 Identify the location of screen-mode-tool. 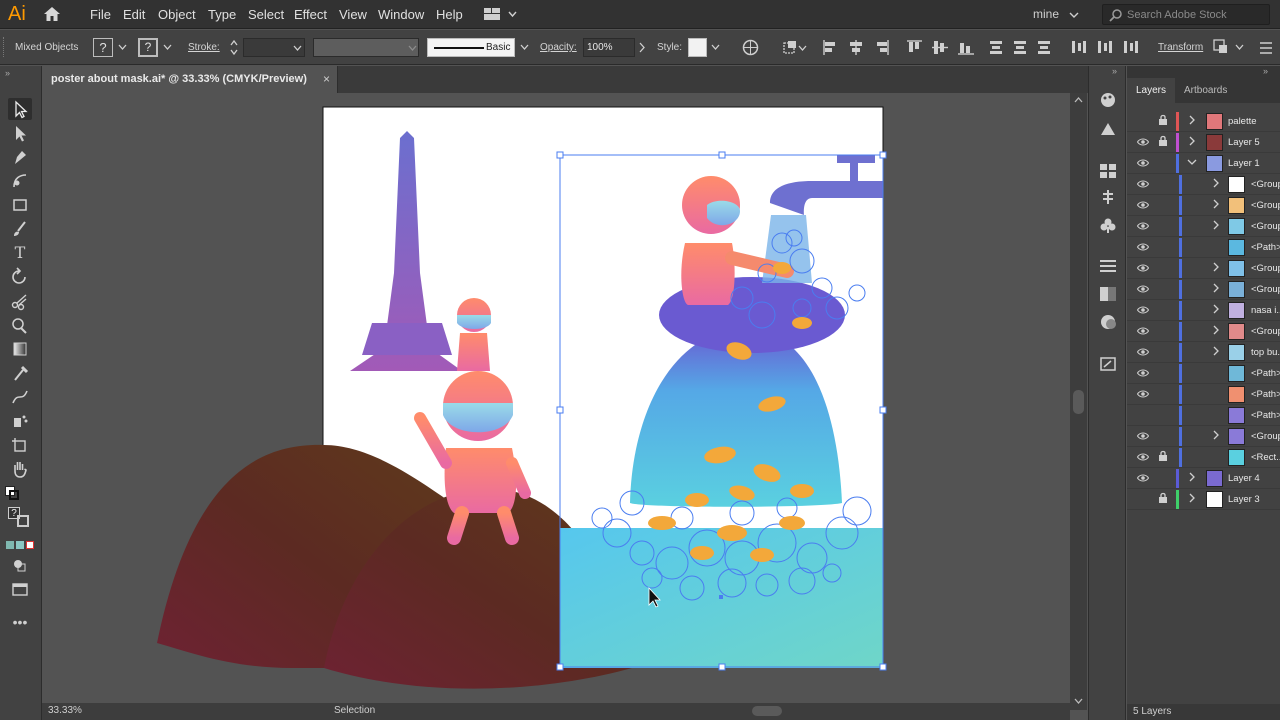
(20, 589).